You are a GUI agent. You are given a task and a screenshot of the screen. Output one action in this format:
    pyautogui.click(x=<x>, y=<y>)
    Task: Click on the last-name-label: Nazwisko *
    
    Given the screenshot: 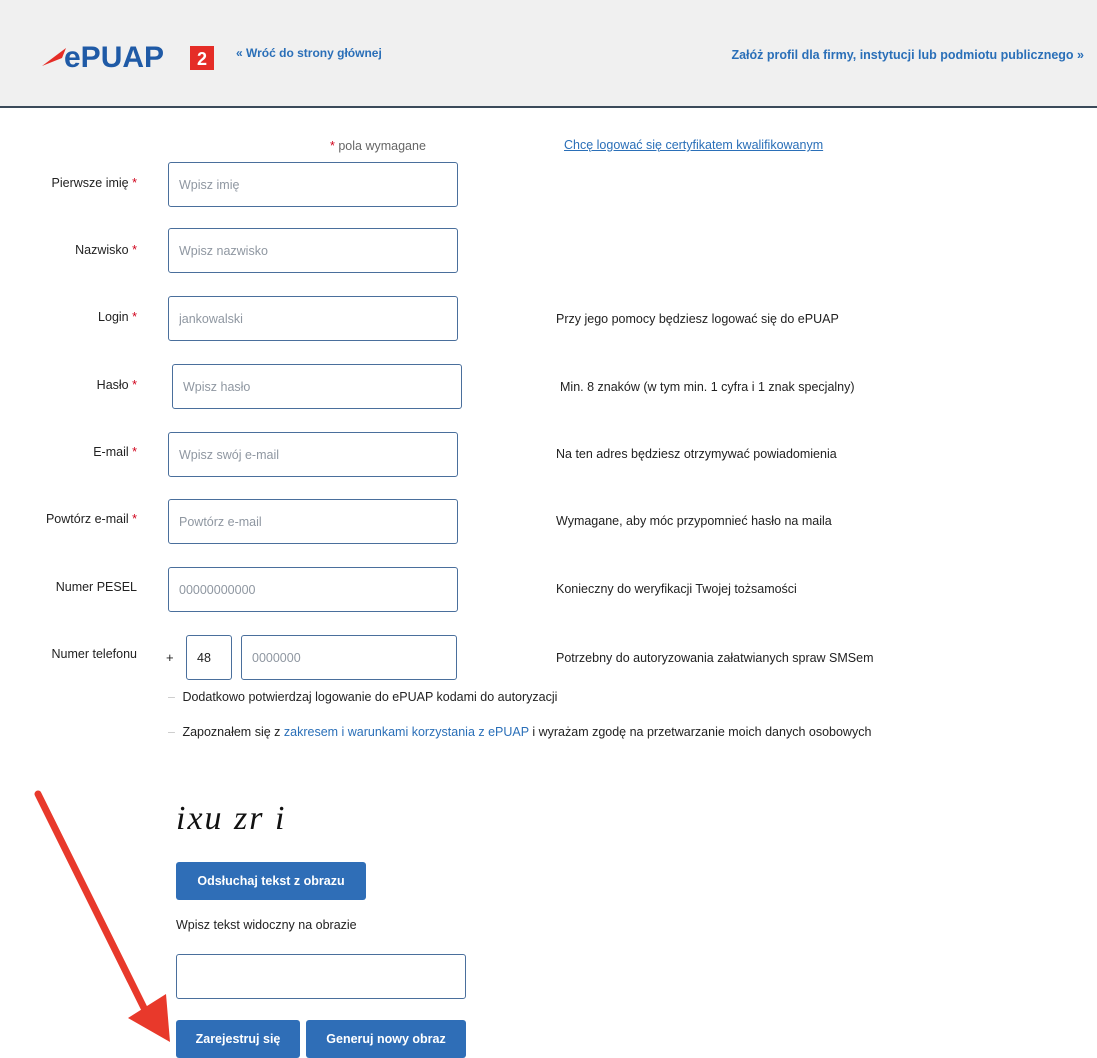 What is the action you would take?
    pyautogui.click(x=106, y=250)
    